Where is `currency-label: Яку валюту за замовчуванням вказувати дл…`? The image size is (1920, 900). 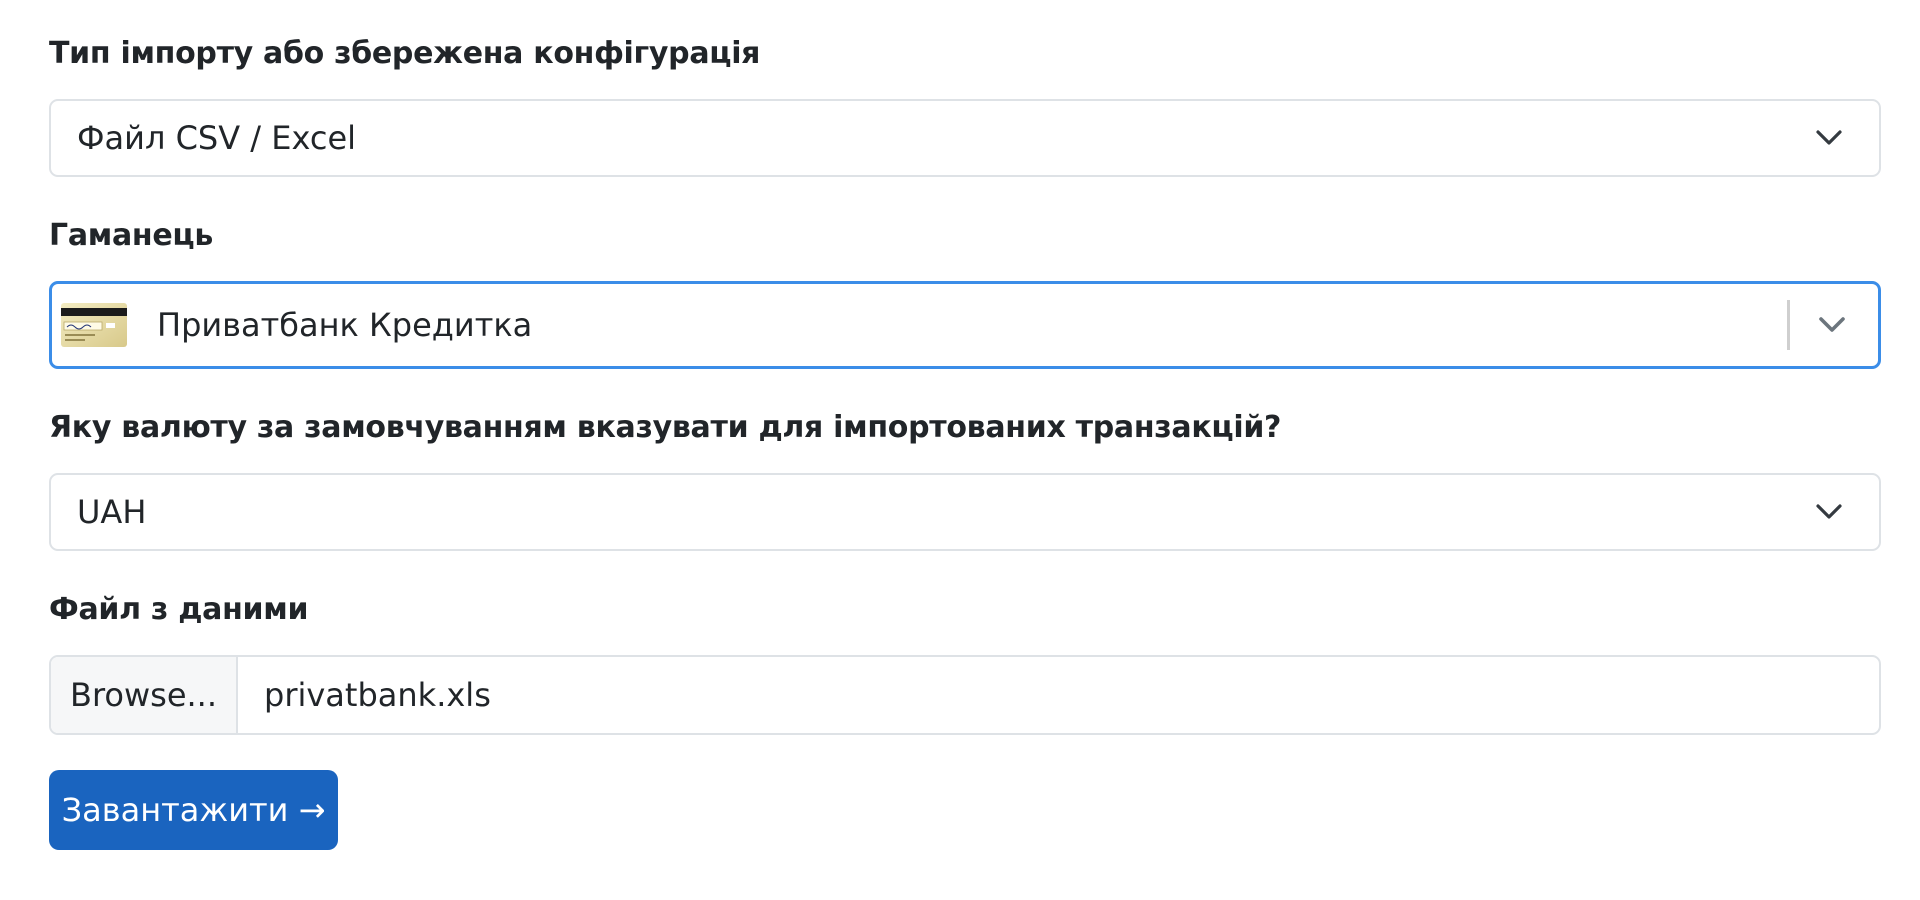
currency-label: Яку валюту за замовчуванням вказувати дл… is located at coordinates (665, 427).